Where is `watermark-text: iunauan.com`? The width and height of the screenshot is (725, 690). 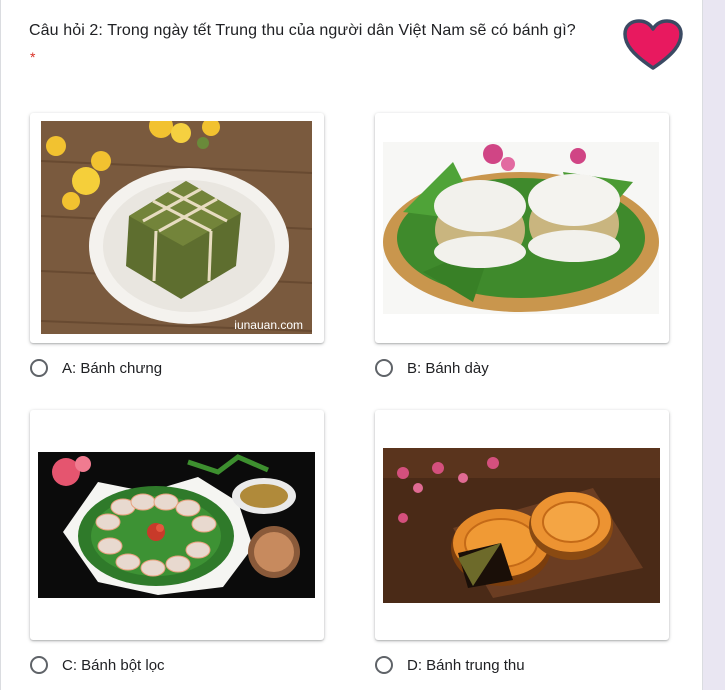
watermark-text: iunauan.com is located at coordinates (268, 325).